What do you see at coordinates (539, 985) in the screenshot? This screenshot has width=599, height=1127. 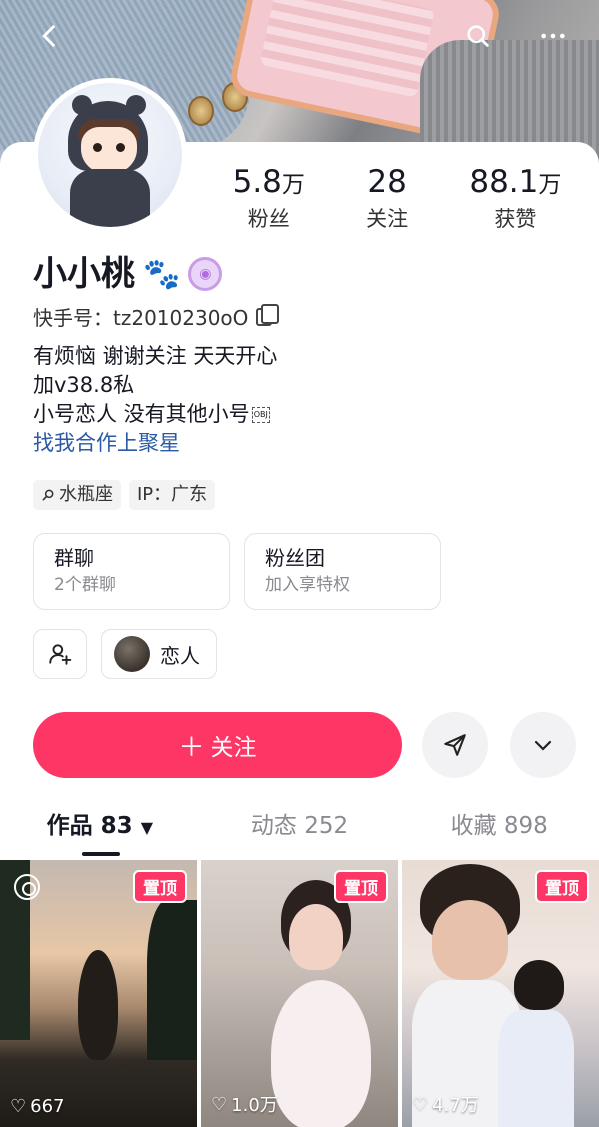 I see `second-person-hair` at bounding box center [539, 985].